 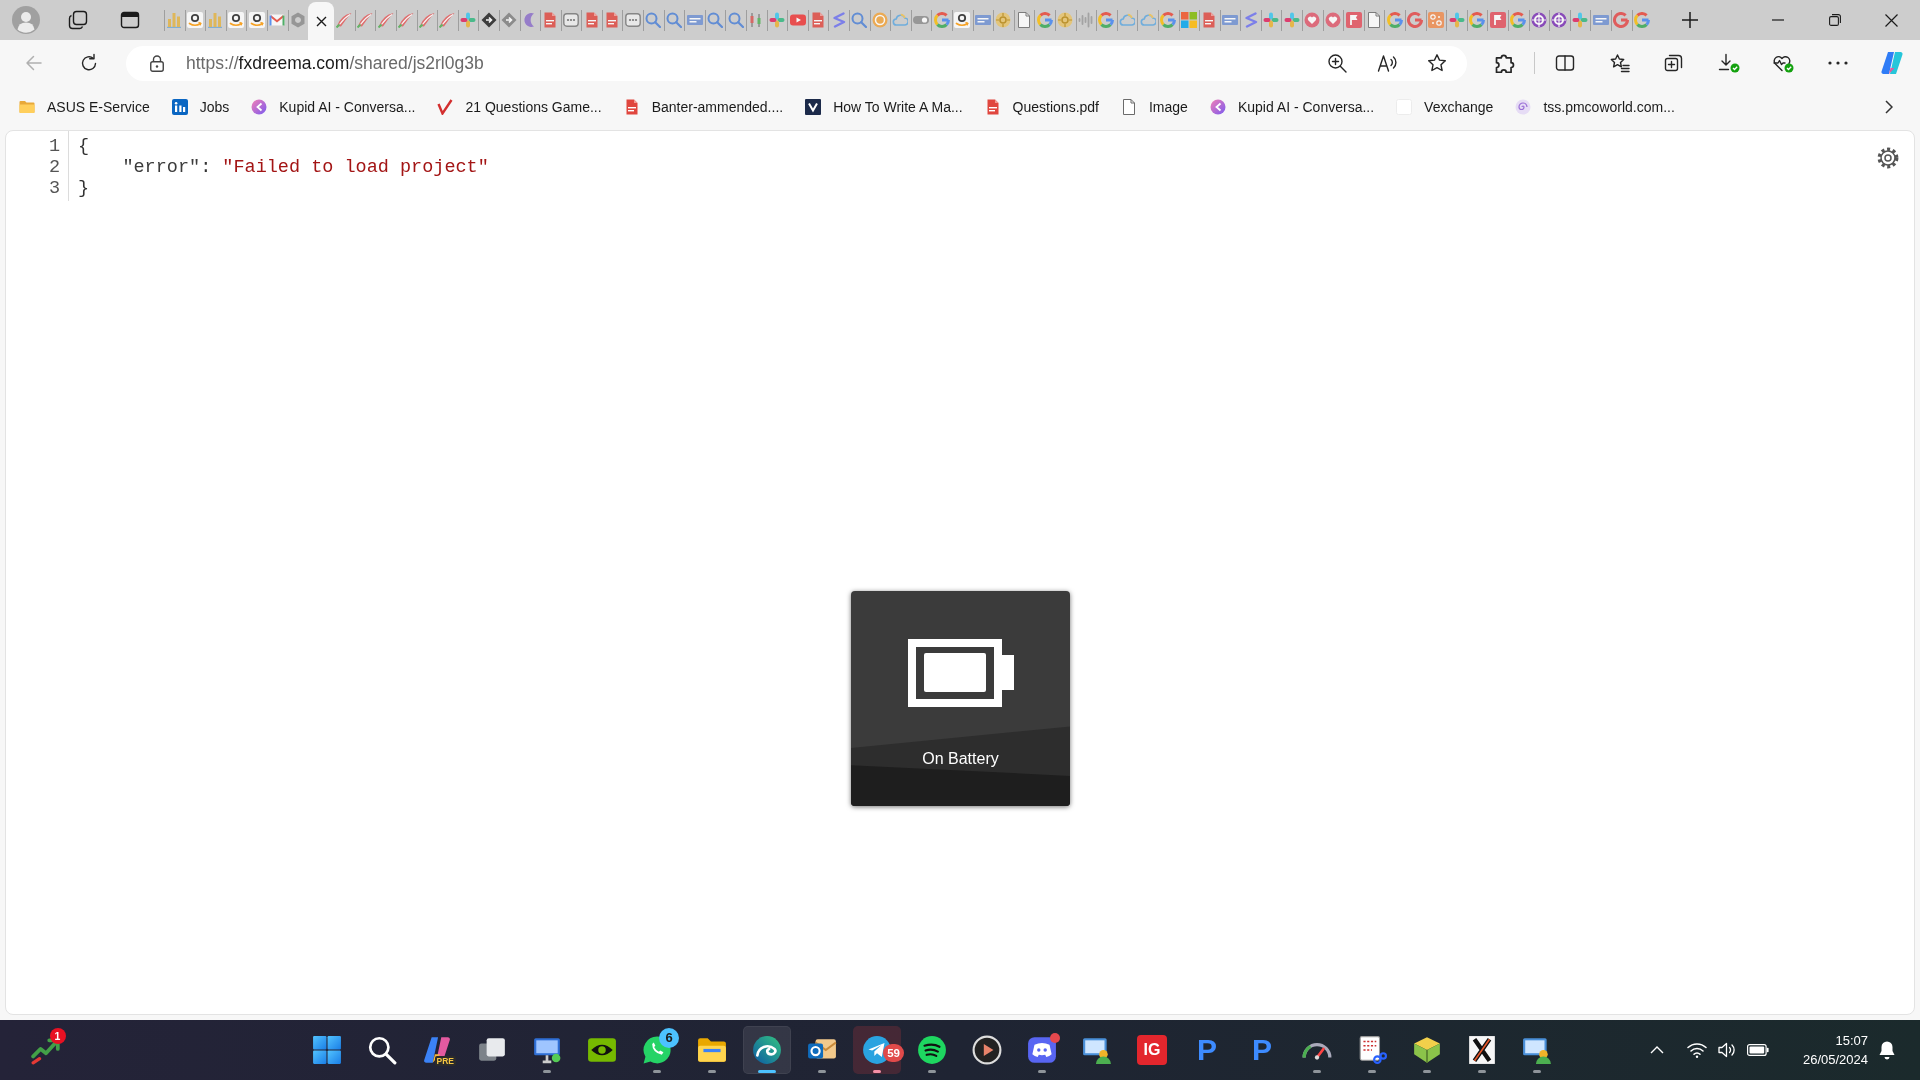 I want to click on app-logo: IG, so click(x=1152, y=1050).